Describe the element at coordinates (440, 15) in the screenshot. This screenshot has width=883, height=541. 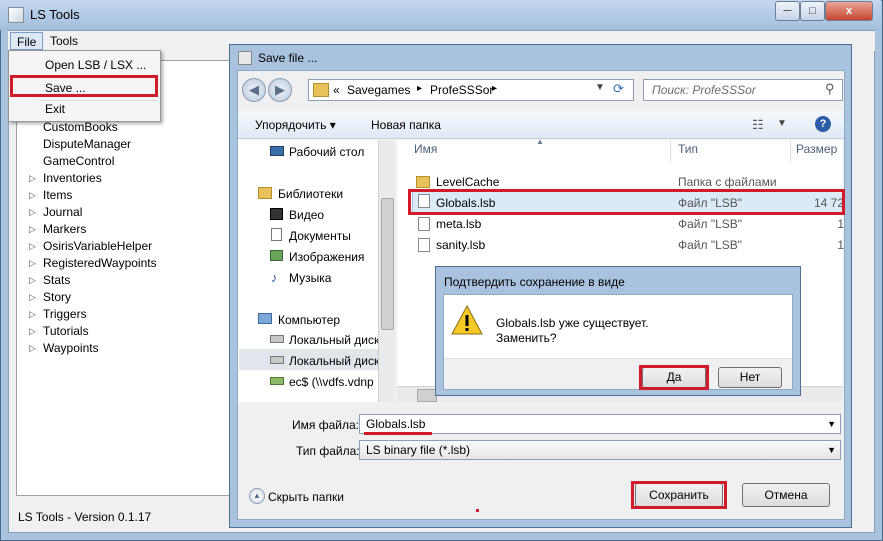
I see `main-titlebar` at that location.